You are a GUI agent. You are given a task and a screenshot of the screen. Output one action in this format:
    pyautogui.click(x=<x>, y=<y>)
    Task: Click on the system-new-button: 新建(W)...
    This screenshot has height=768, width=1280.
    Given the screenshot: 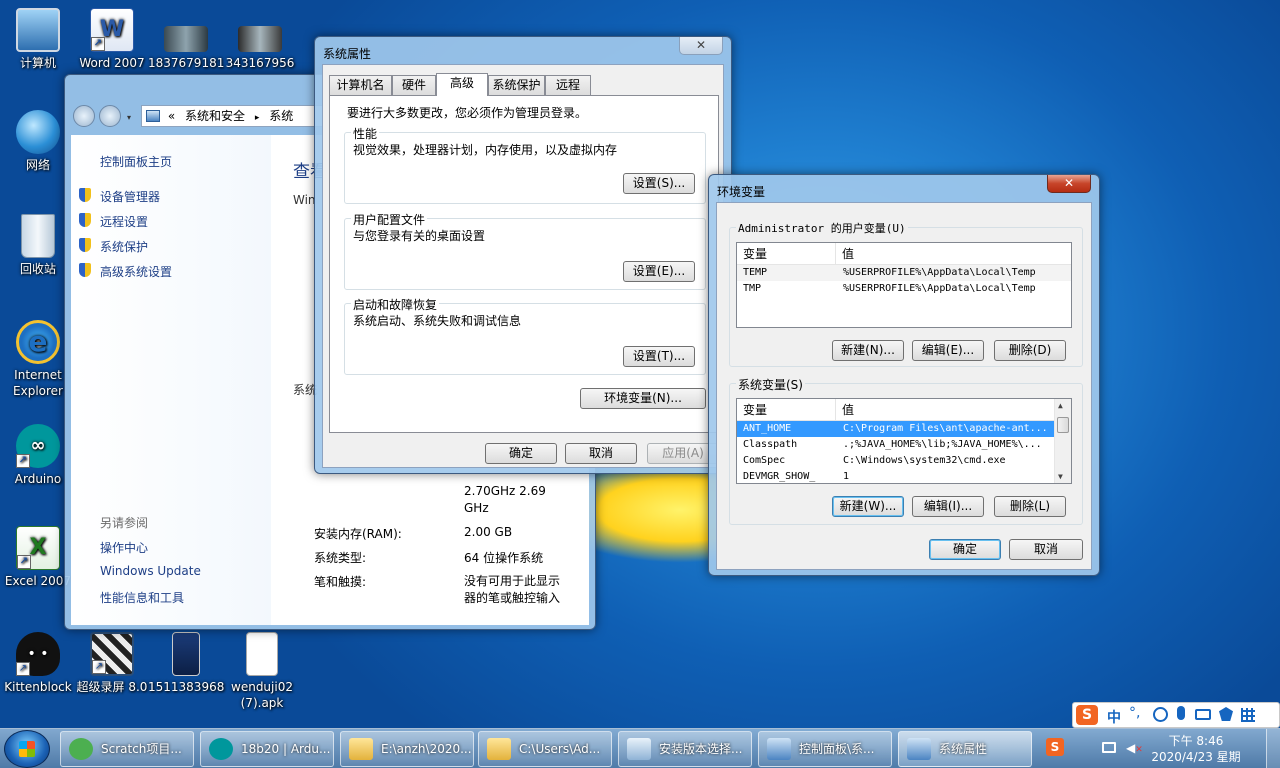 What is the action you would take?
    pyautogui.click(x=868, y=506)
    